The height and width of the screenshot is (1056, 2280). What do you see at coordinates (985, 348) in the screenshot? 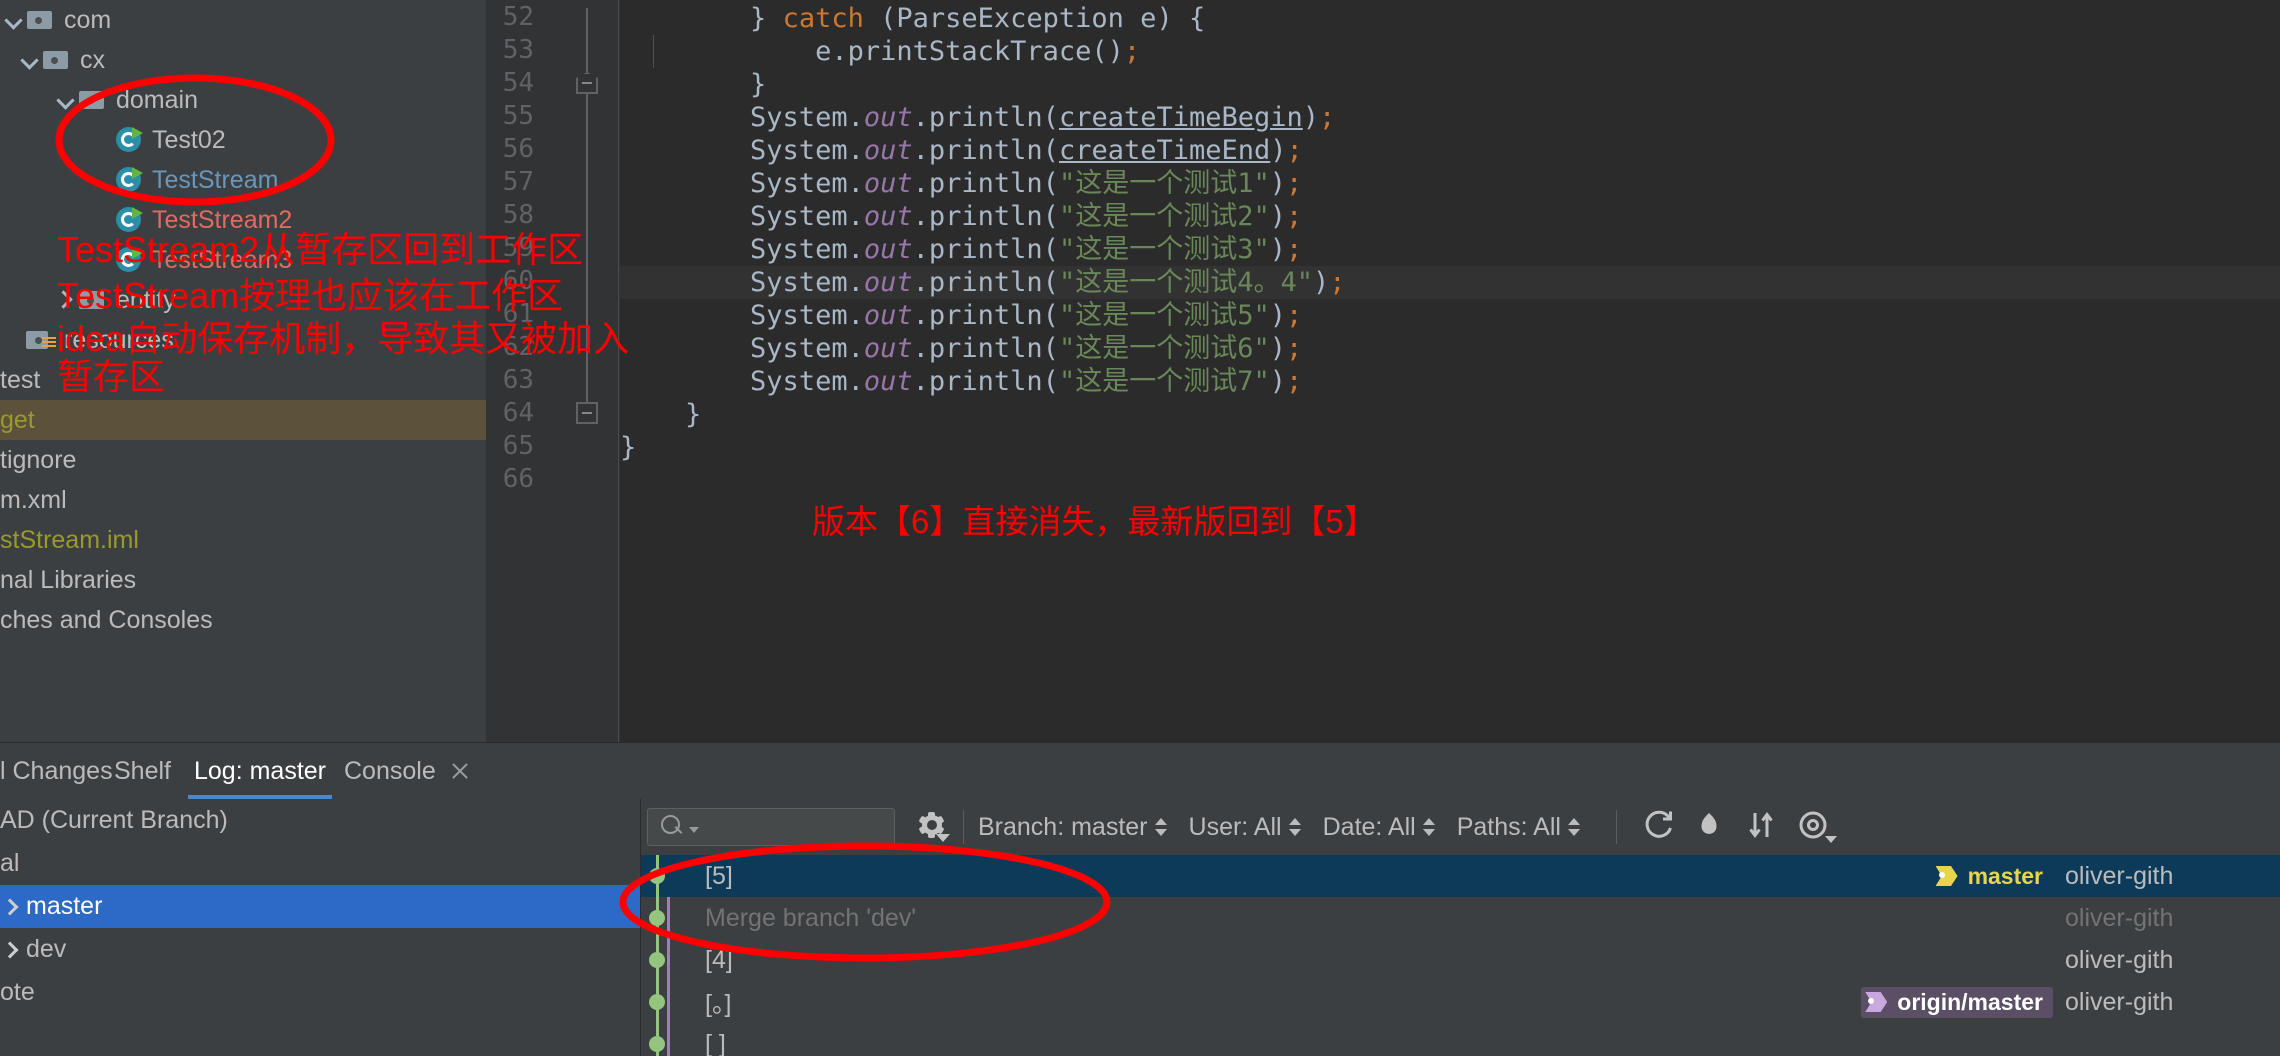
I see `code-token: .println(` at bounding box center [985, 348].